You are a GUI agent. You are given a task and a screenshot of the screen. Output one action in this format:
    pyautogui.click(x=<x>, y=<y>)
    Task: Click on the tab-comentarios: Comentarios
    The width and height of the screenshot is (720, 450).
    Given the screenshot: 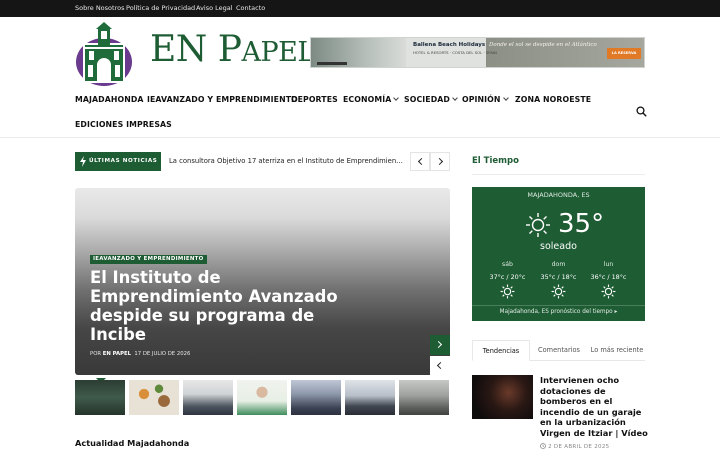 What is the action you would take?
    pyautogui.click(x=559, y=350)
    